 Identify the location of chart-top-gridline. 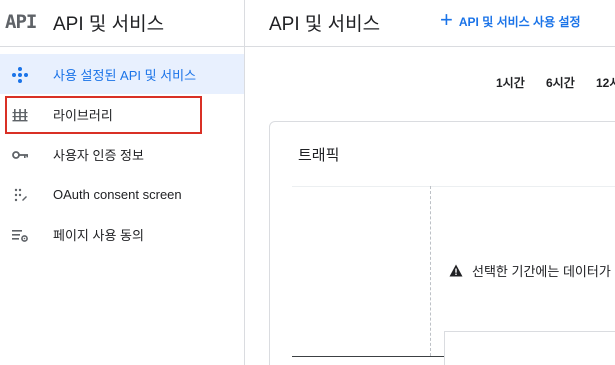
(453, 186).